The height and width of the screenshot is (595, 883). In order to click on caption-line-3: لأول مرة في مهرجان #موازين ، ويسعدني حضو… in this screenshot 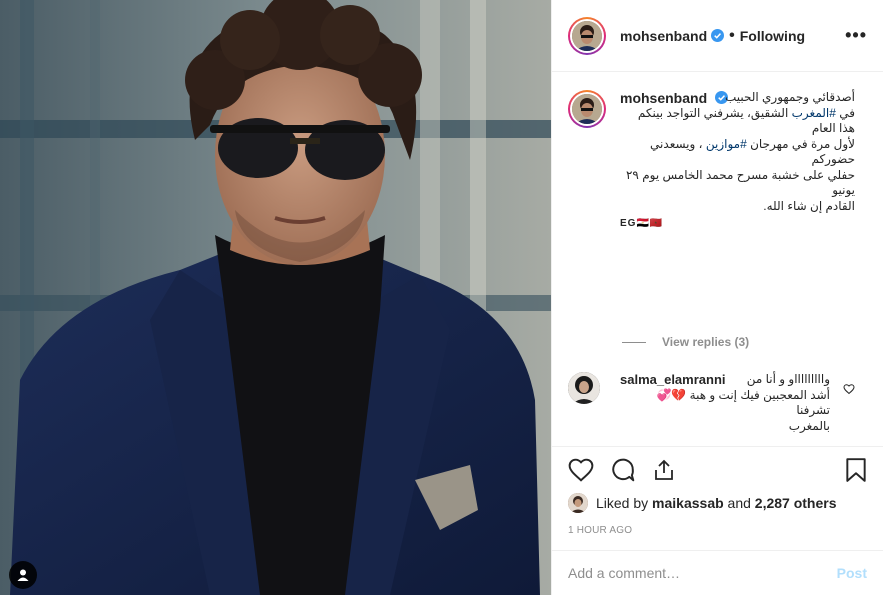, I will do `click(737, 152)`.